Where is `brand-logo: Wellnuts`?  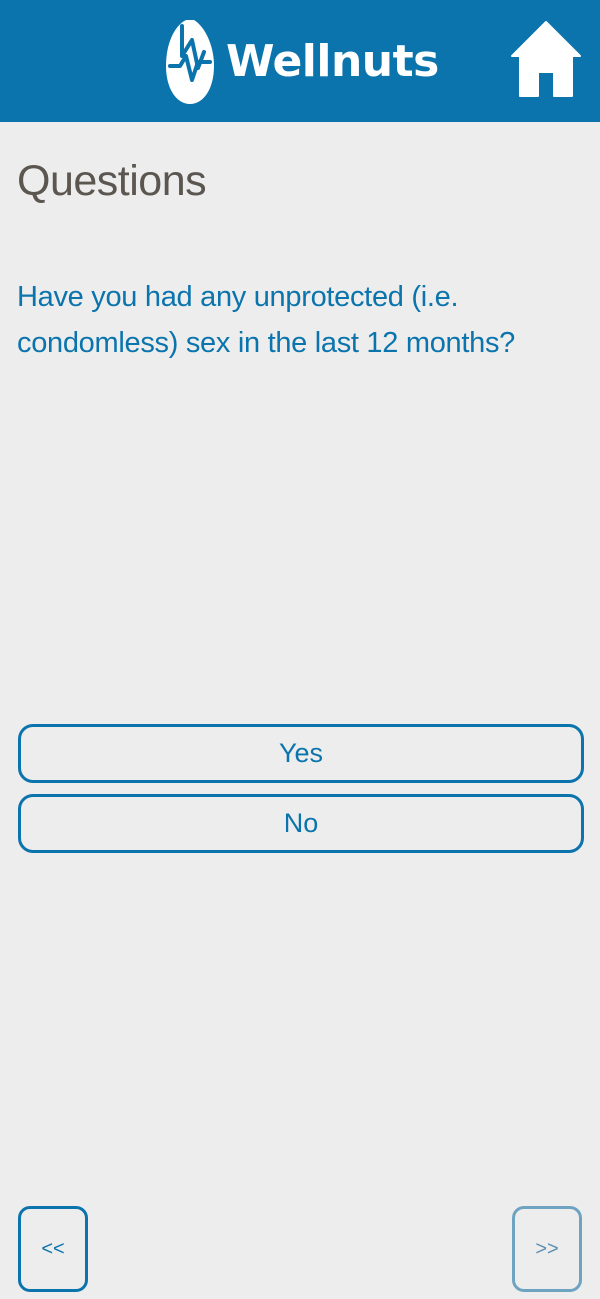
brand-logo: Wellnuts is located at coordinates (301, 62).